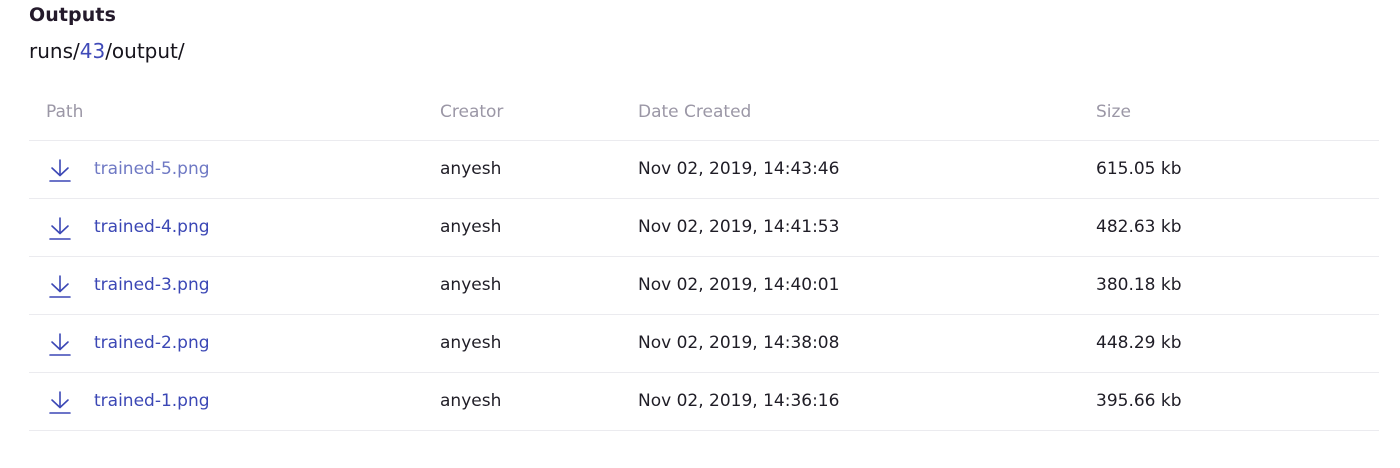 The width and height of the screenshot is (1400, 468). Describe the element at coordinates (739, 285) in the screenshot. I see `date-cell: Nov 02, 2019, 14:40:01` at that location.